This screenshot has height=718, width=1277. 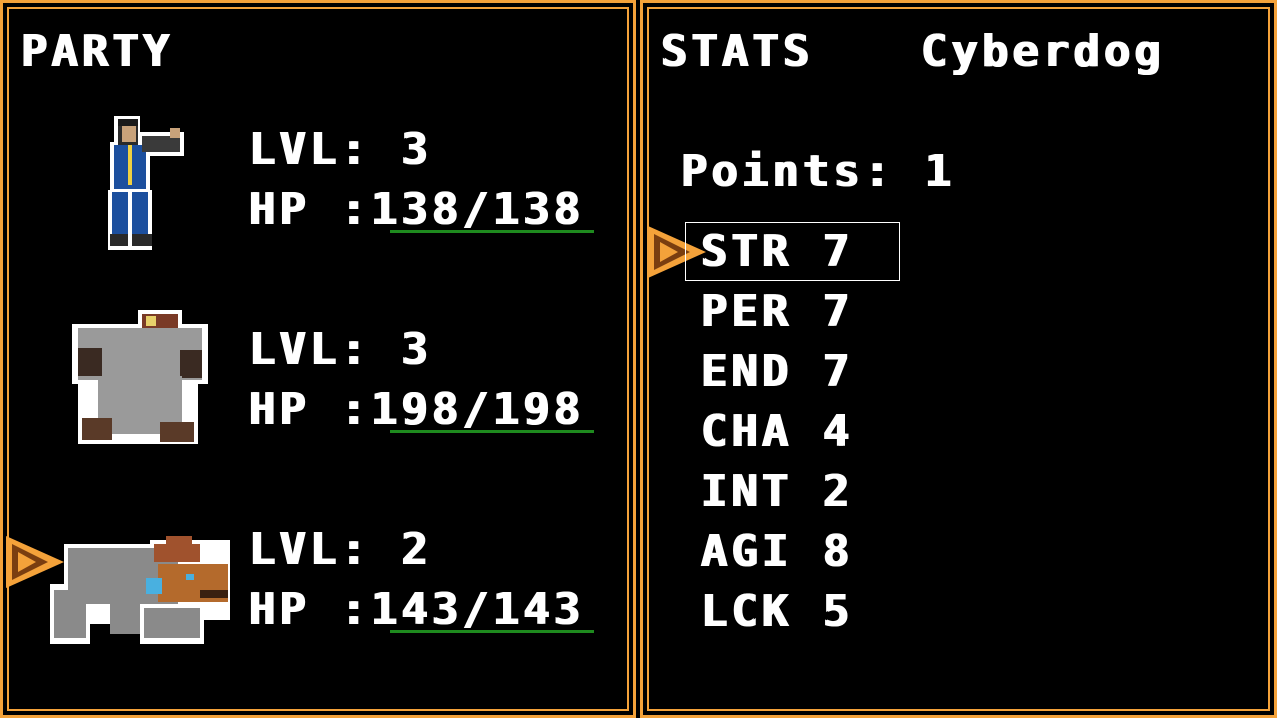 I want to click on stats-member-name: Cyberdog, so click(x=1042, y=51).